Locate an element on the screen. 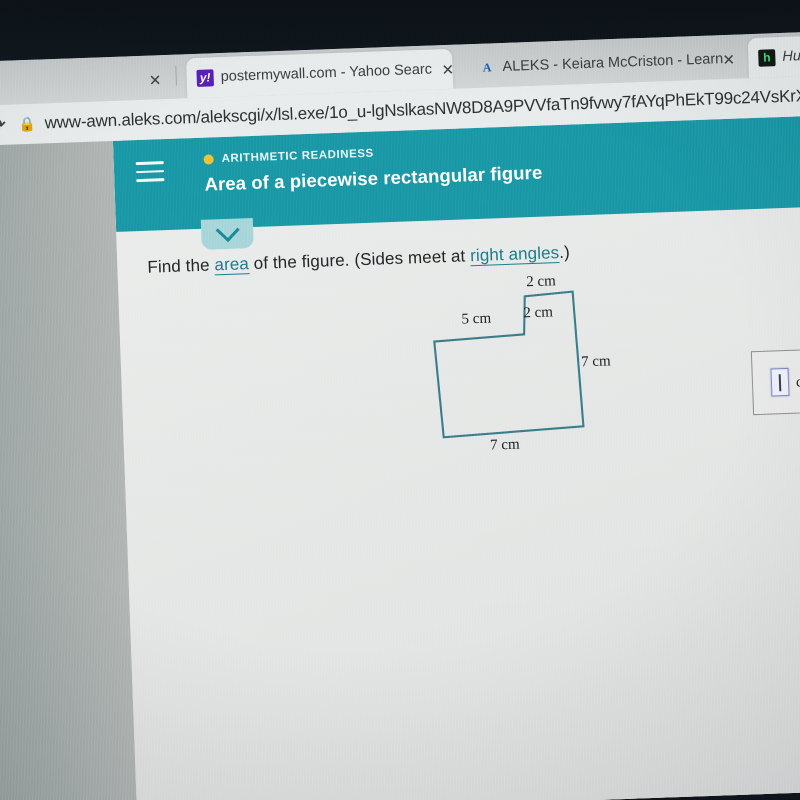  text-caret is located at coordinates (780, 382).